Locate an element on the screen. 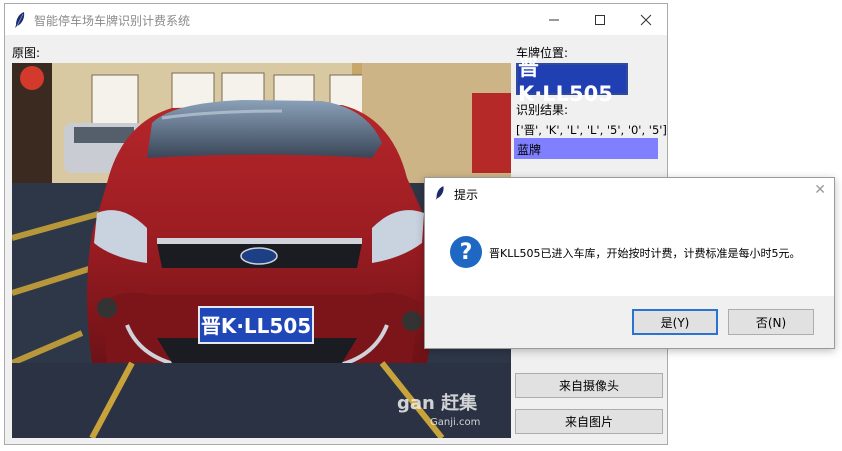  no-button: 否(N) is located at coordinates (771, 322).